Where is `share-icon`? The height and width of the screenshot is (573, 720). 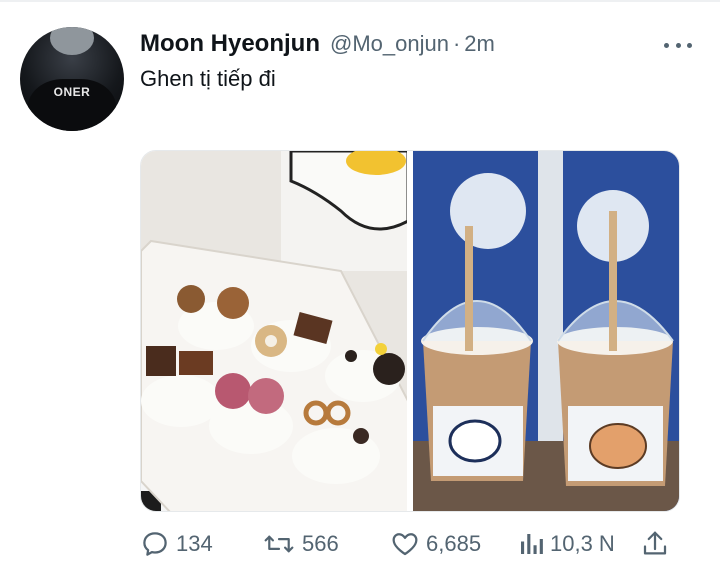
share-icon is located at coordinates (655, 543).